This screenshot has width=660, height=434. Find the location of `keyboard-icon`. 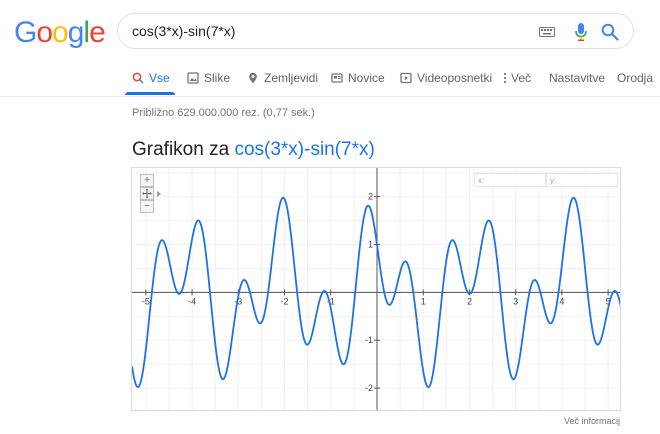

keyboard-icon is located at coordinates (547, 32).